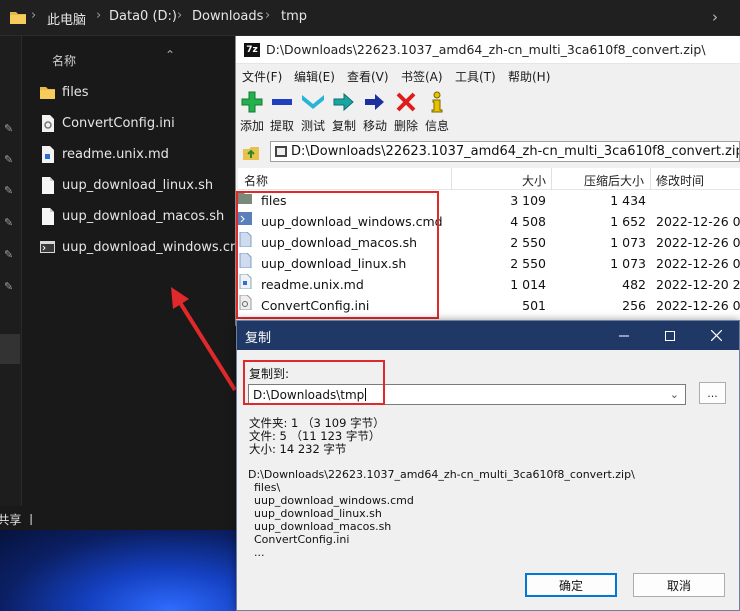 The height and width of the screenshot is (611, 740). Describe the element at coordinates (406, 102) in the screenshot. I see `delete-x-icon` at that location.